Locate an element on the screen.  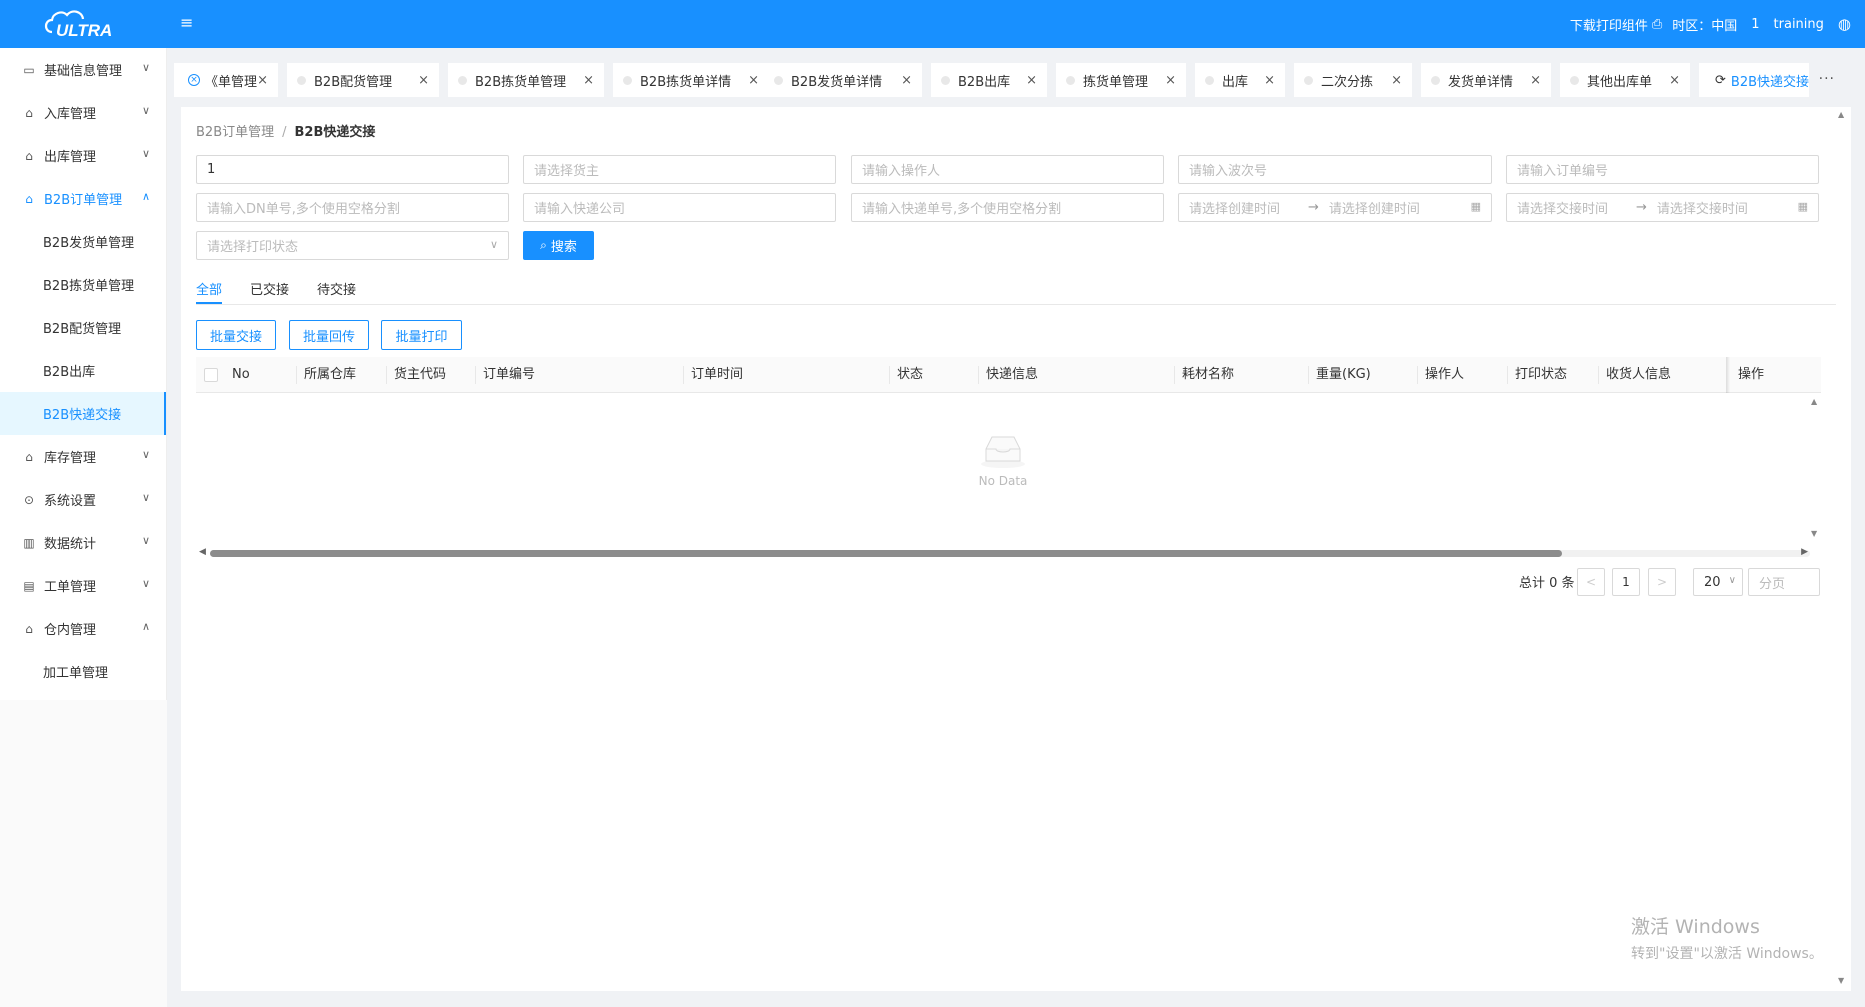
tab-b2b-delivery-detail: B2B发货单详情 × is located at coordinates (843, 80).